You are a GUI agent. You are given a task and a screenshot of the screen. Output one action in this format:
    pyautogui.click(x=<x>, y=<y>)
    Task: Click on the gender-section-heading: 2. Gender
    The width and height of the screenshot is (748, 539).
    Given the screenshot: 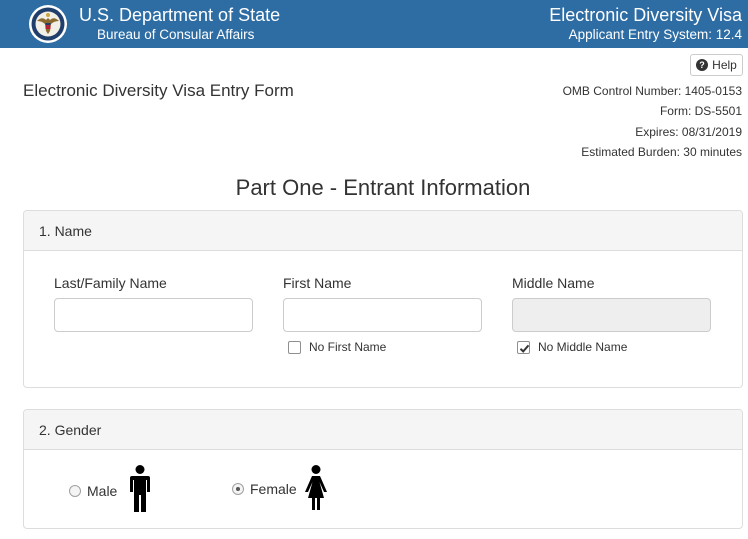 What is the action you would take?
    pyautogui.click(x=383, y=430)
    